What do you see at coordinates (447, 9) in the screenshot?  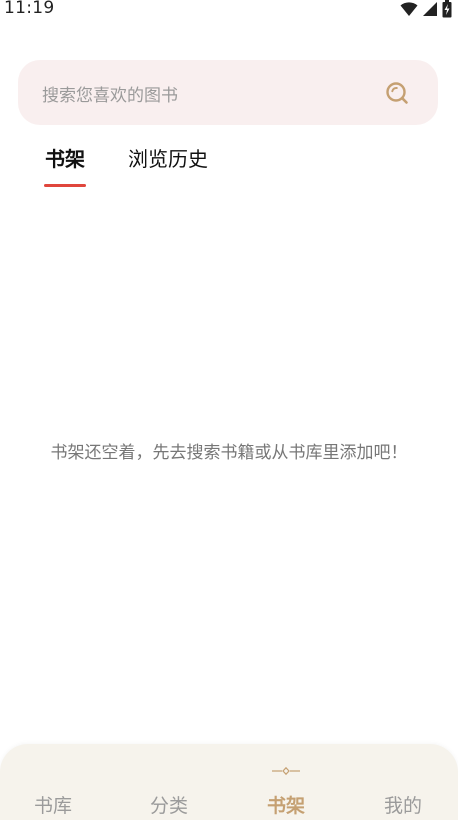 I see `battery-icon` at bounding box center [447, 9].